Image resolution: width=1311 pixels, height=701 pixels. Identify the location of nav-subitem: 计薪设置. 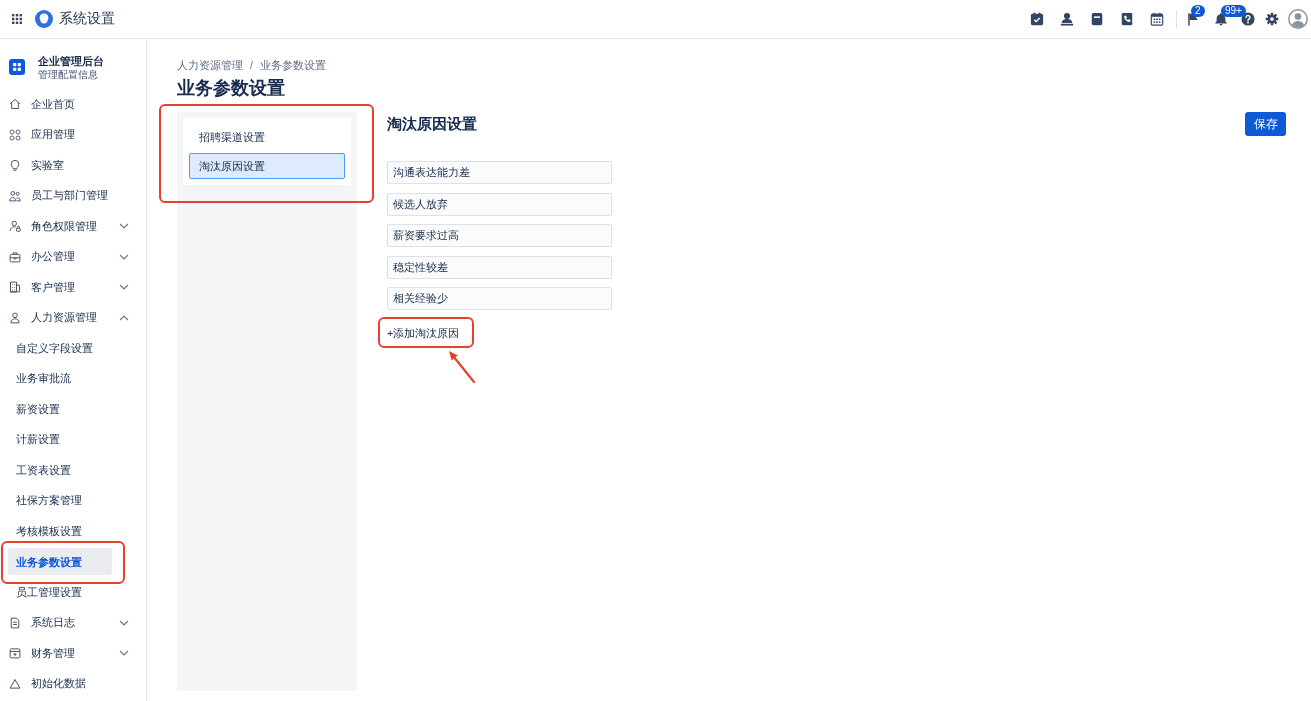
(60, 440).